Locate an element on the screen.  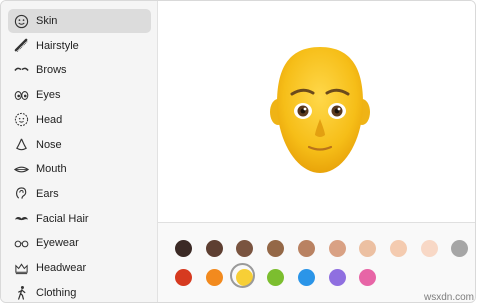
sidebar-item-headwear: Headwear is located at coordinates (79, 268).